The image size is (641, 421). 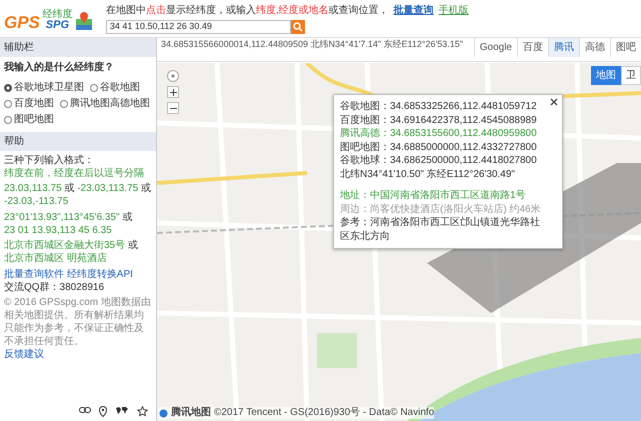 I want to click on example-text: 23.03,113.75, so click(x=33, y=188).